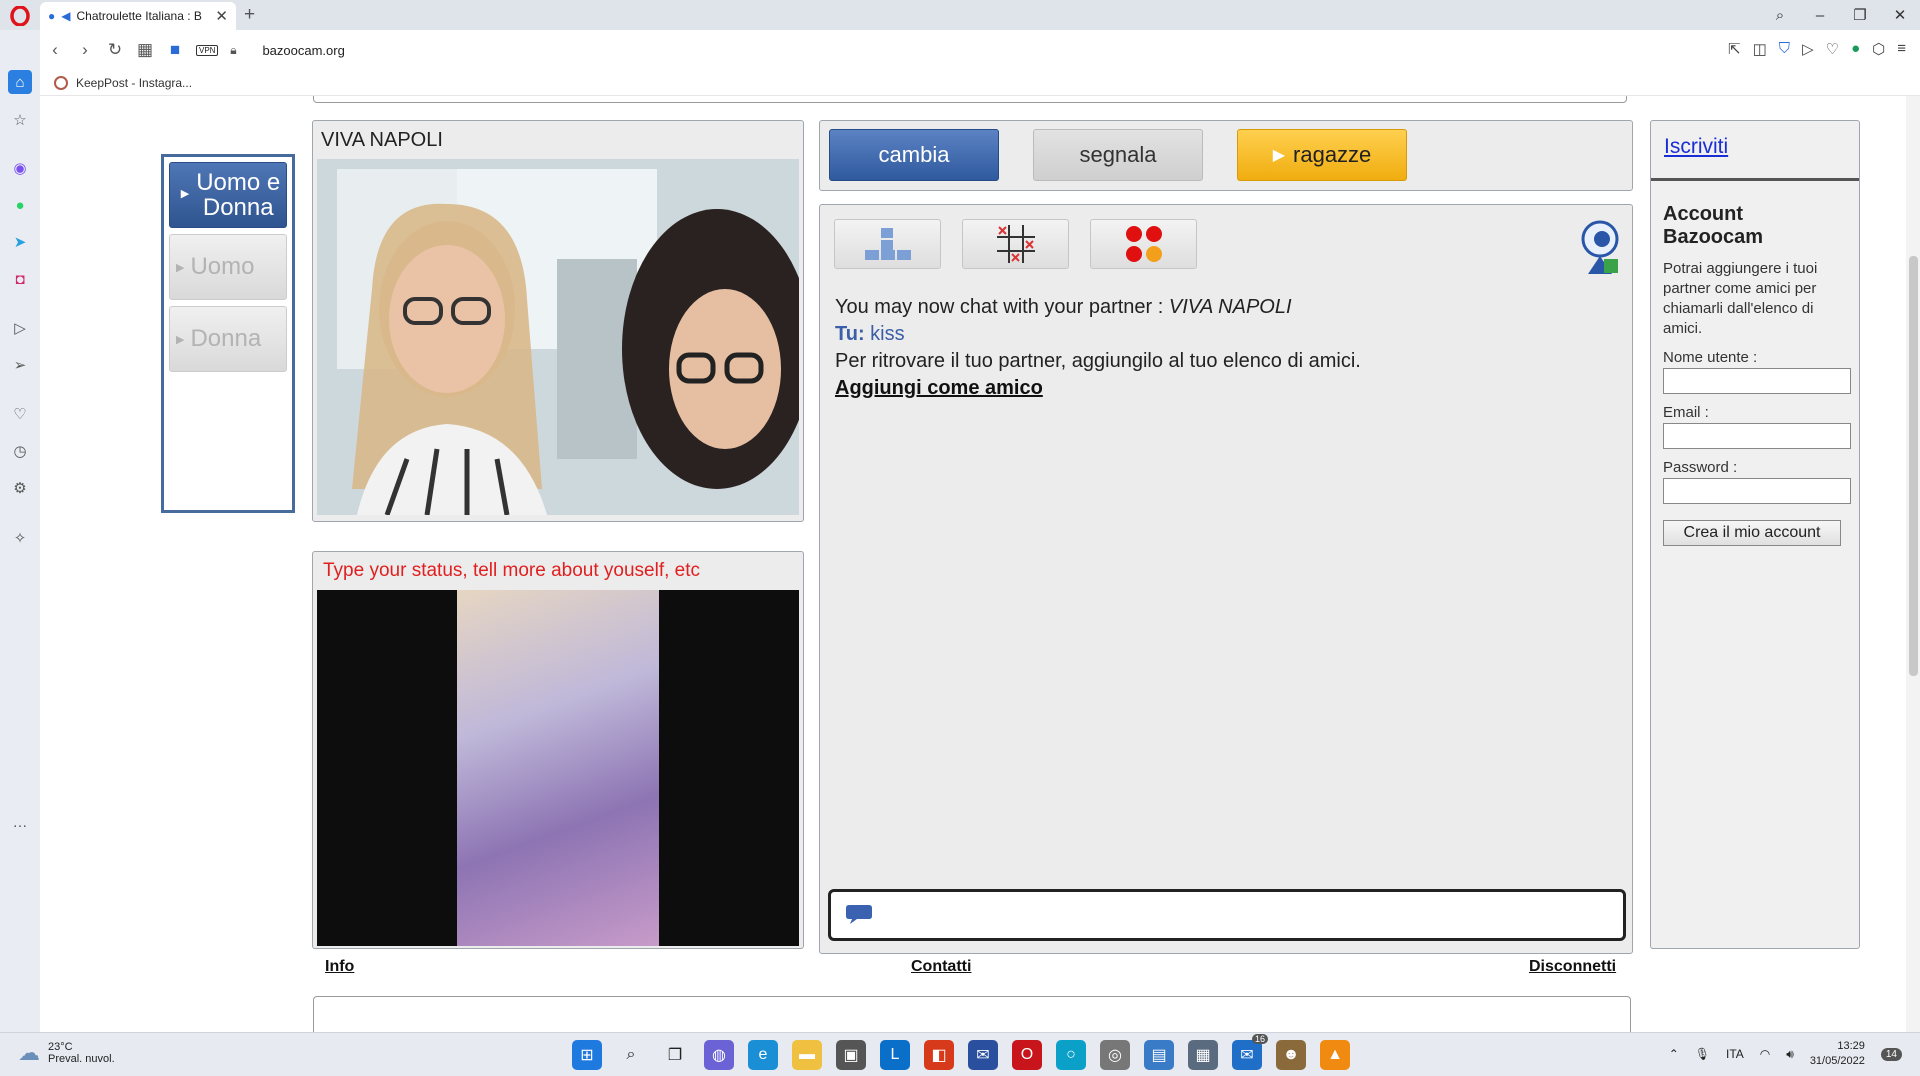 The height and width of the screenshot is (1076, 1920). I want to click on game-tictactoe-button, so click(1015, 244).